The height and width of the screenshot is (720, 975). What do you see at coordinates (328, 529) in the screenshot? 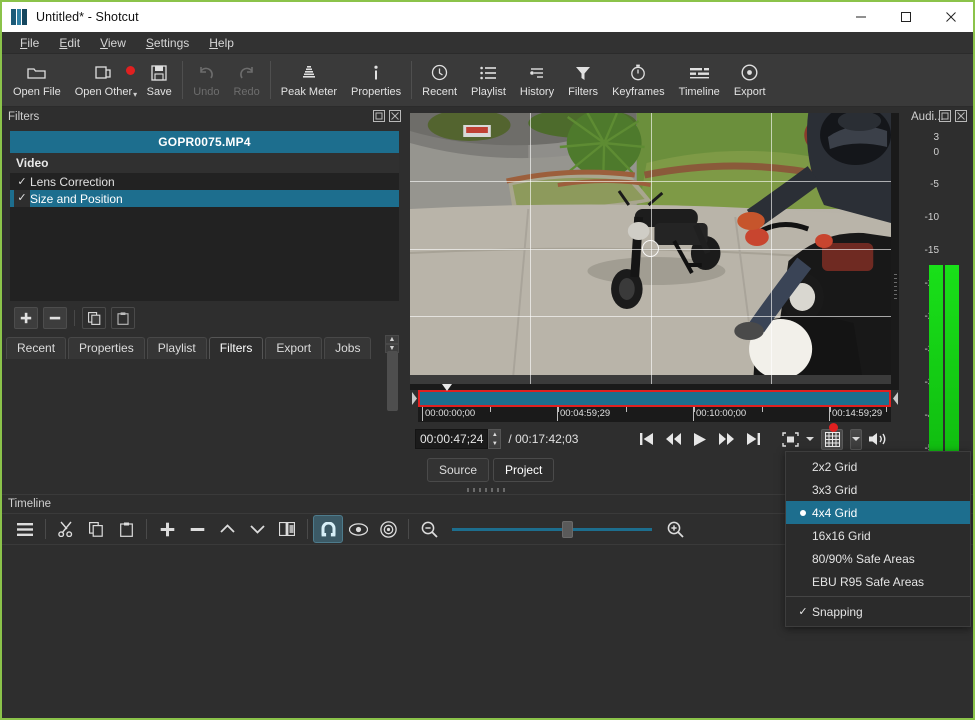
I see `snap-button` at bounding box center [328, 529].